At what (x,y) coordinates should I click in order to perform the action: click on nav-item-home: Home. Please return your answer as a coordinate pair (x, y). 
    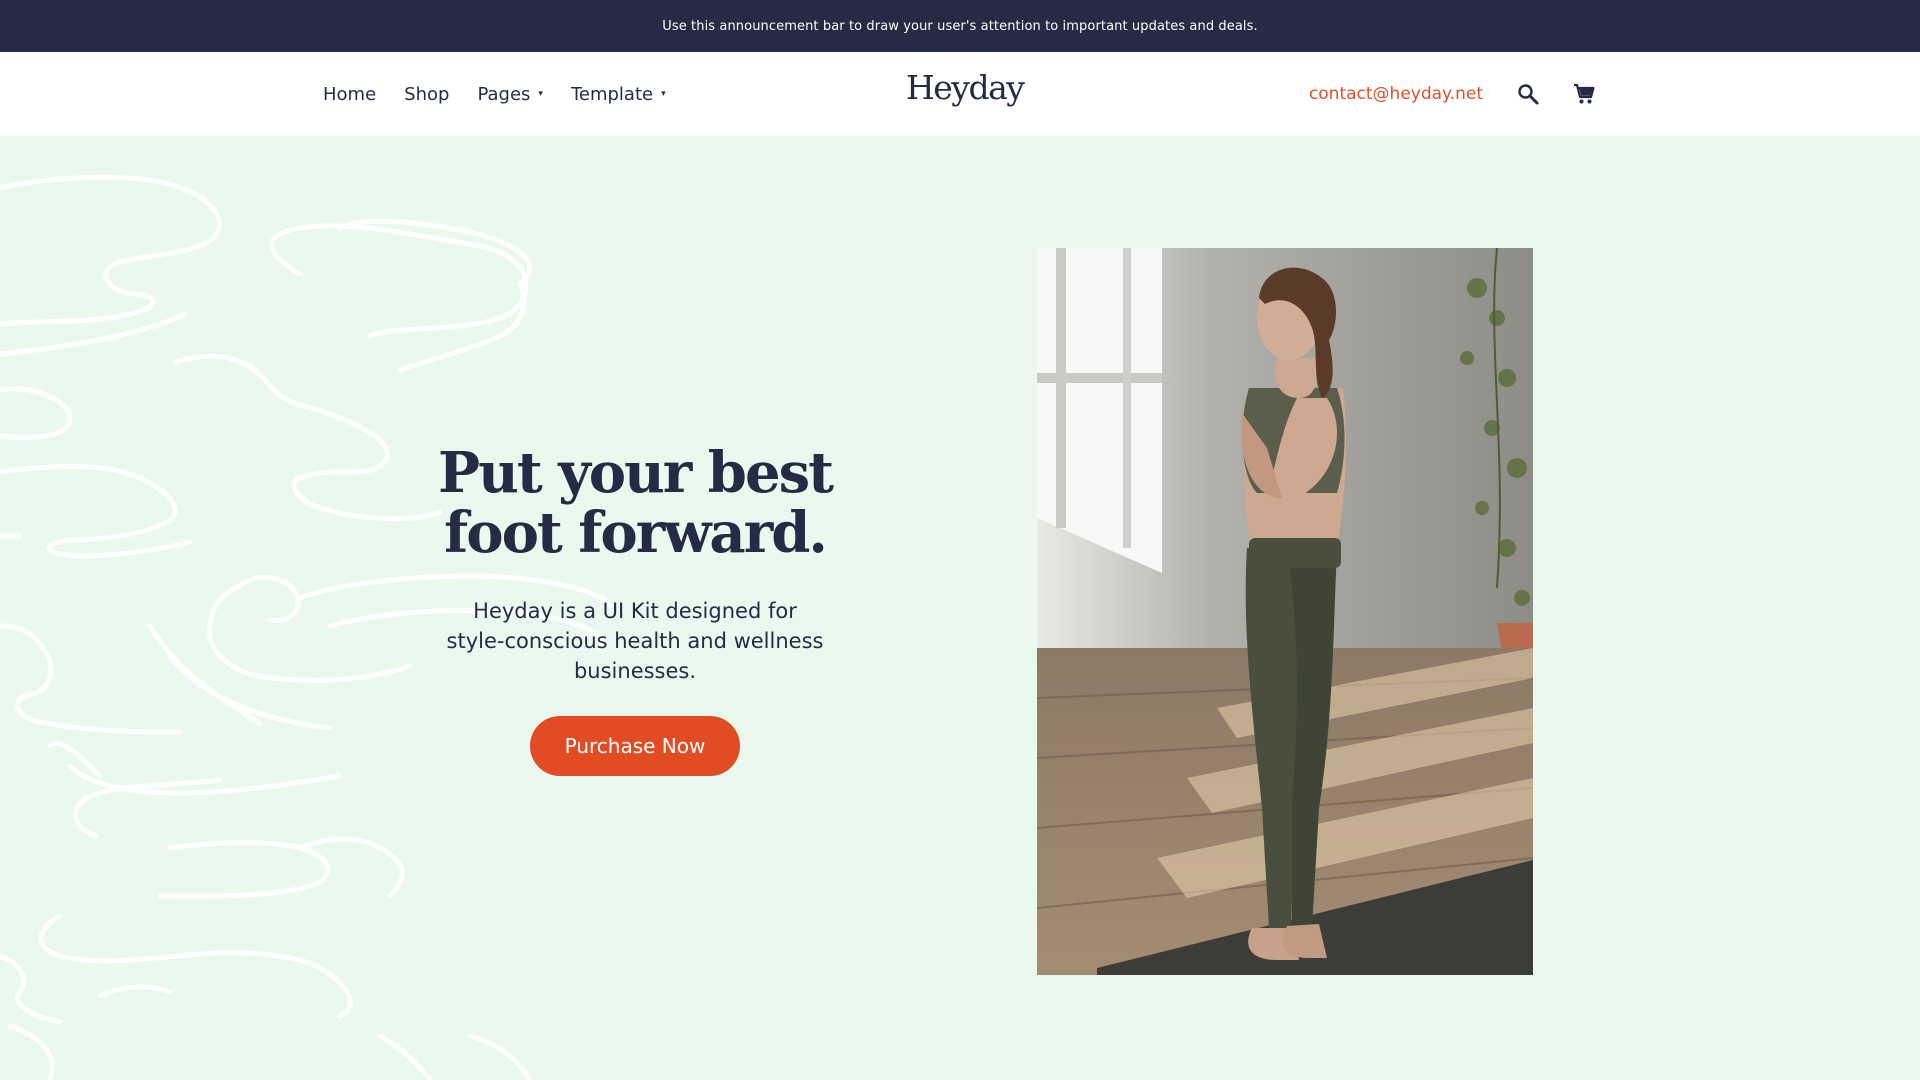
    Looking at the image, I should click on (349, 94).